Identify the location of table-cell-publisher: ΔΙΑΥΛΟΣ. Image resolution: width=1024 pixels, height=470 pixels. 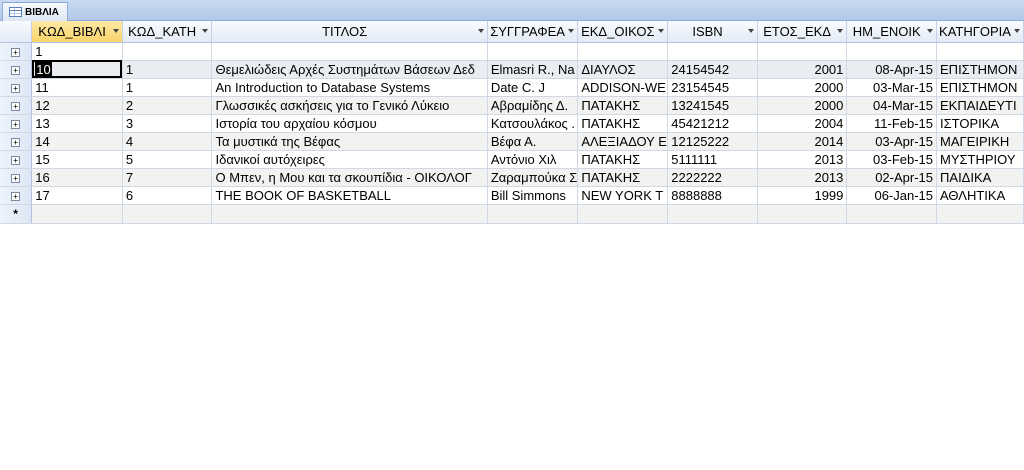
(623, 69).